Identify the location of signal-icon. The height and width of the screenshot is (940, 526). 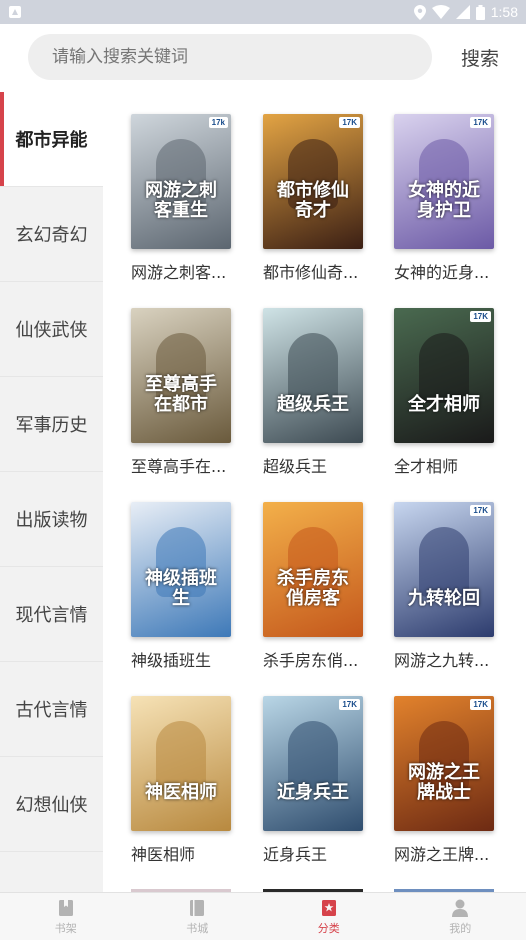
(462, 12).